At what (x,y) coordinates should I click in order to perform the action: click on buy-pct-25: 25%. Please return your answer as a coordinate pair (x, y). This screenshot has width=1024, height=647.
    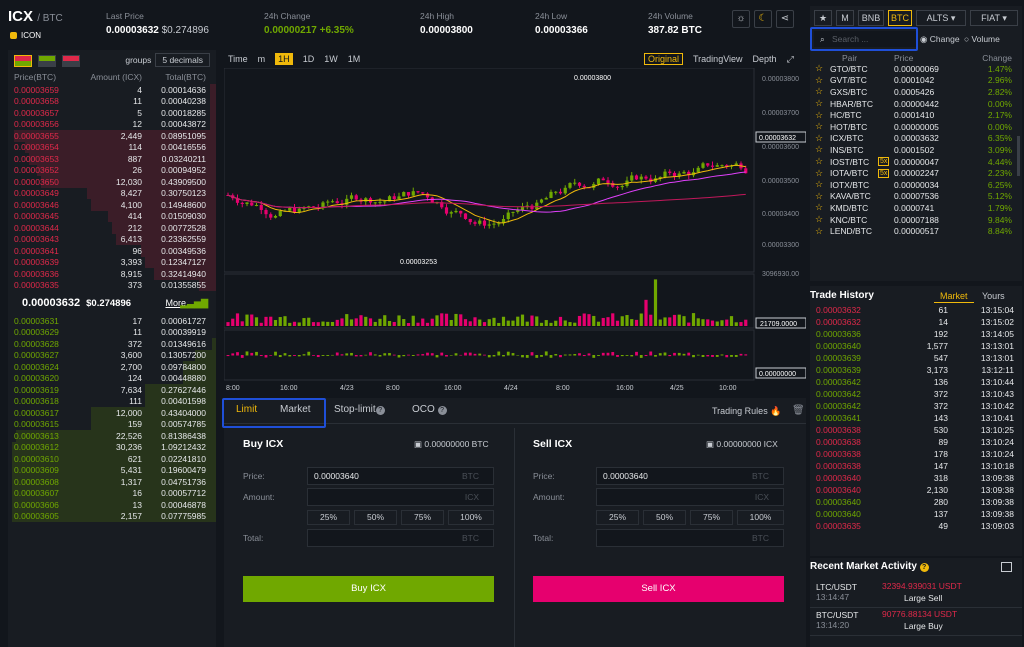
    Looking at the image, I should click on (328, 517).